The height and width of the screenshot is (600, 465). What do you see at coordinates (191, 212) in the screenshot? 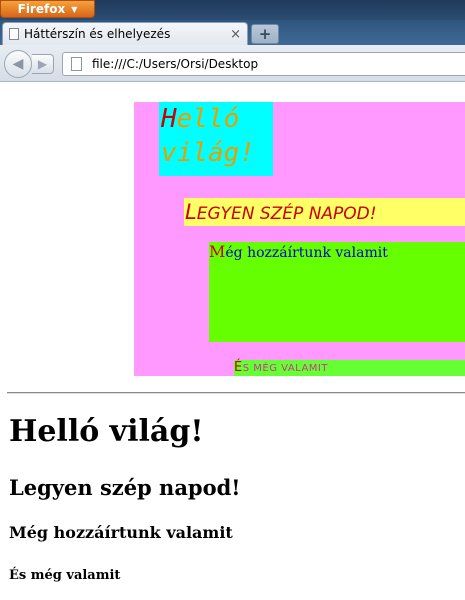
I see `nice-day-first-letter: L` at bounding box center [191, 212].